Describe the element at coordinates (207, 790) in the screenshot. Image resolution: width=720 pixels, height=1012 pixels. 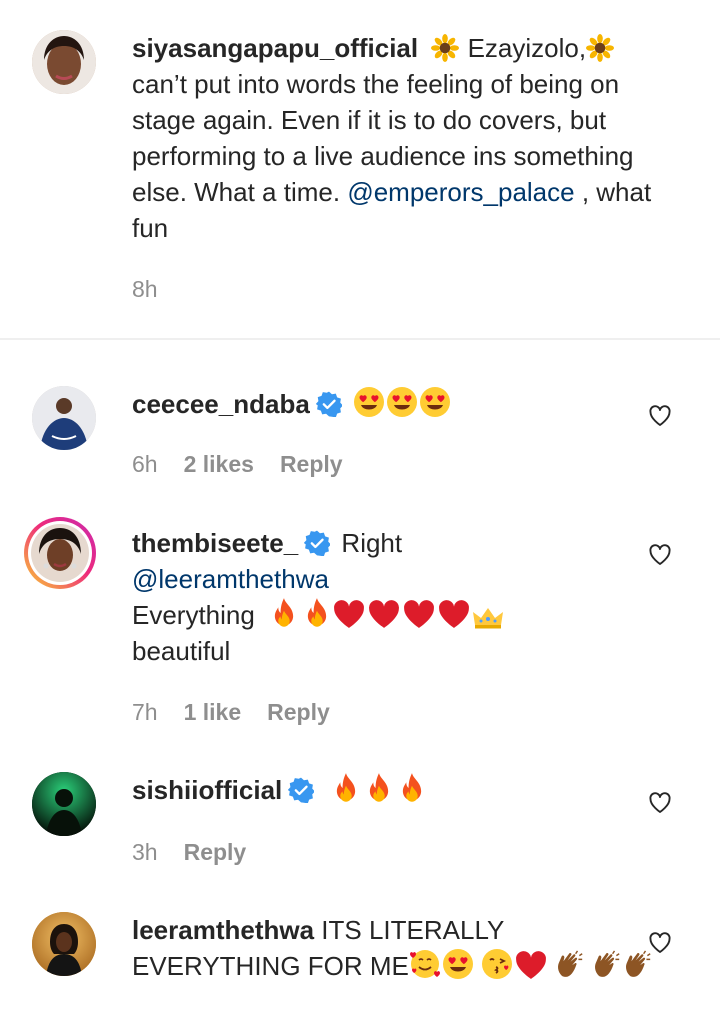
I see `comment-username: sishiiofficial` at that location.